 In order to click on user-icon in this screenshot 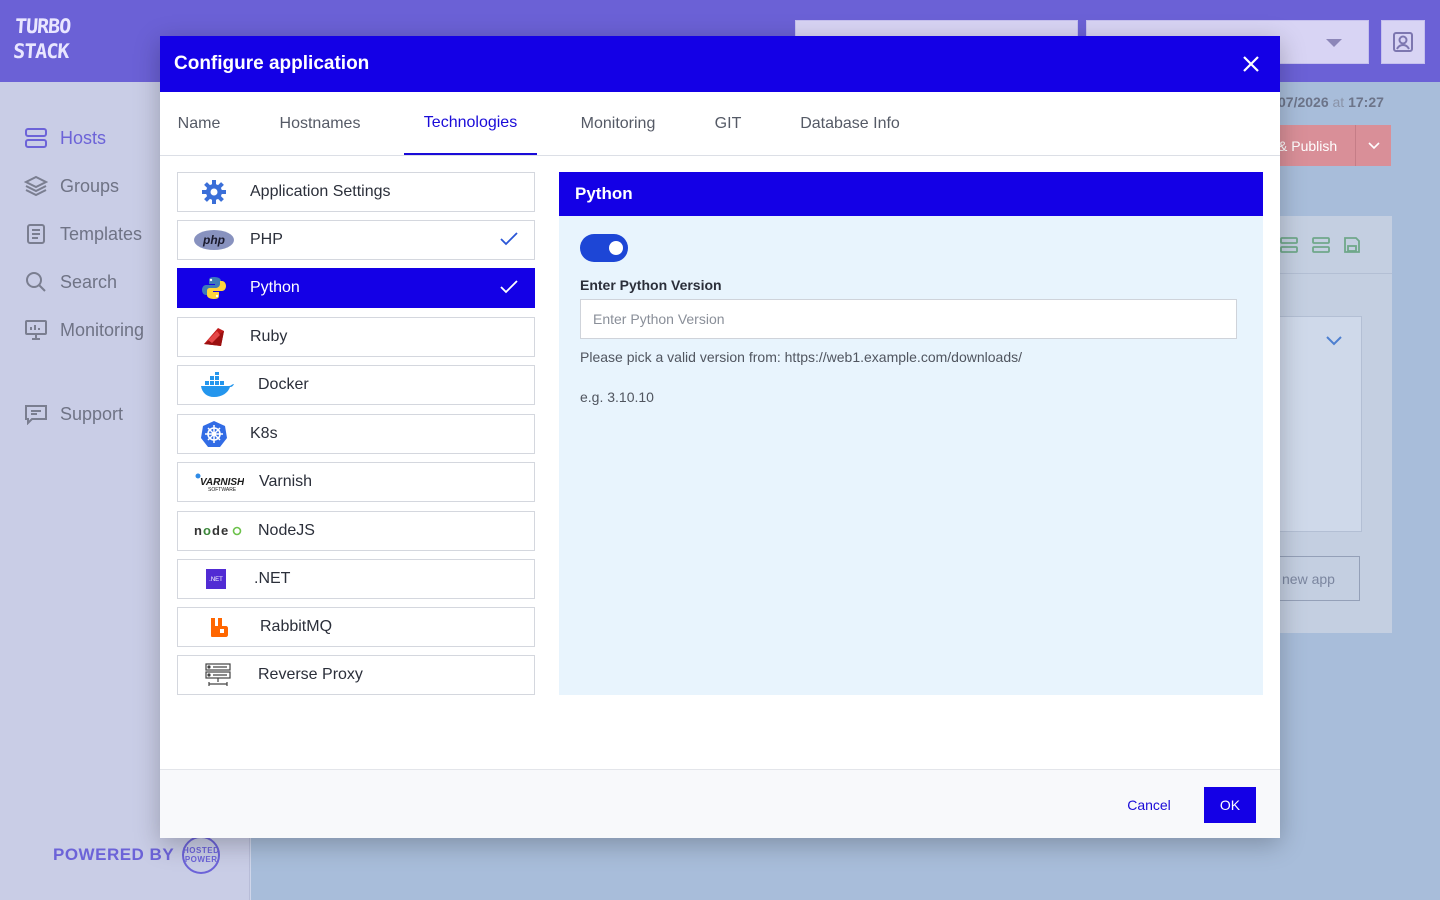, I will do `click(1403, 42)`.